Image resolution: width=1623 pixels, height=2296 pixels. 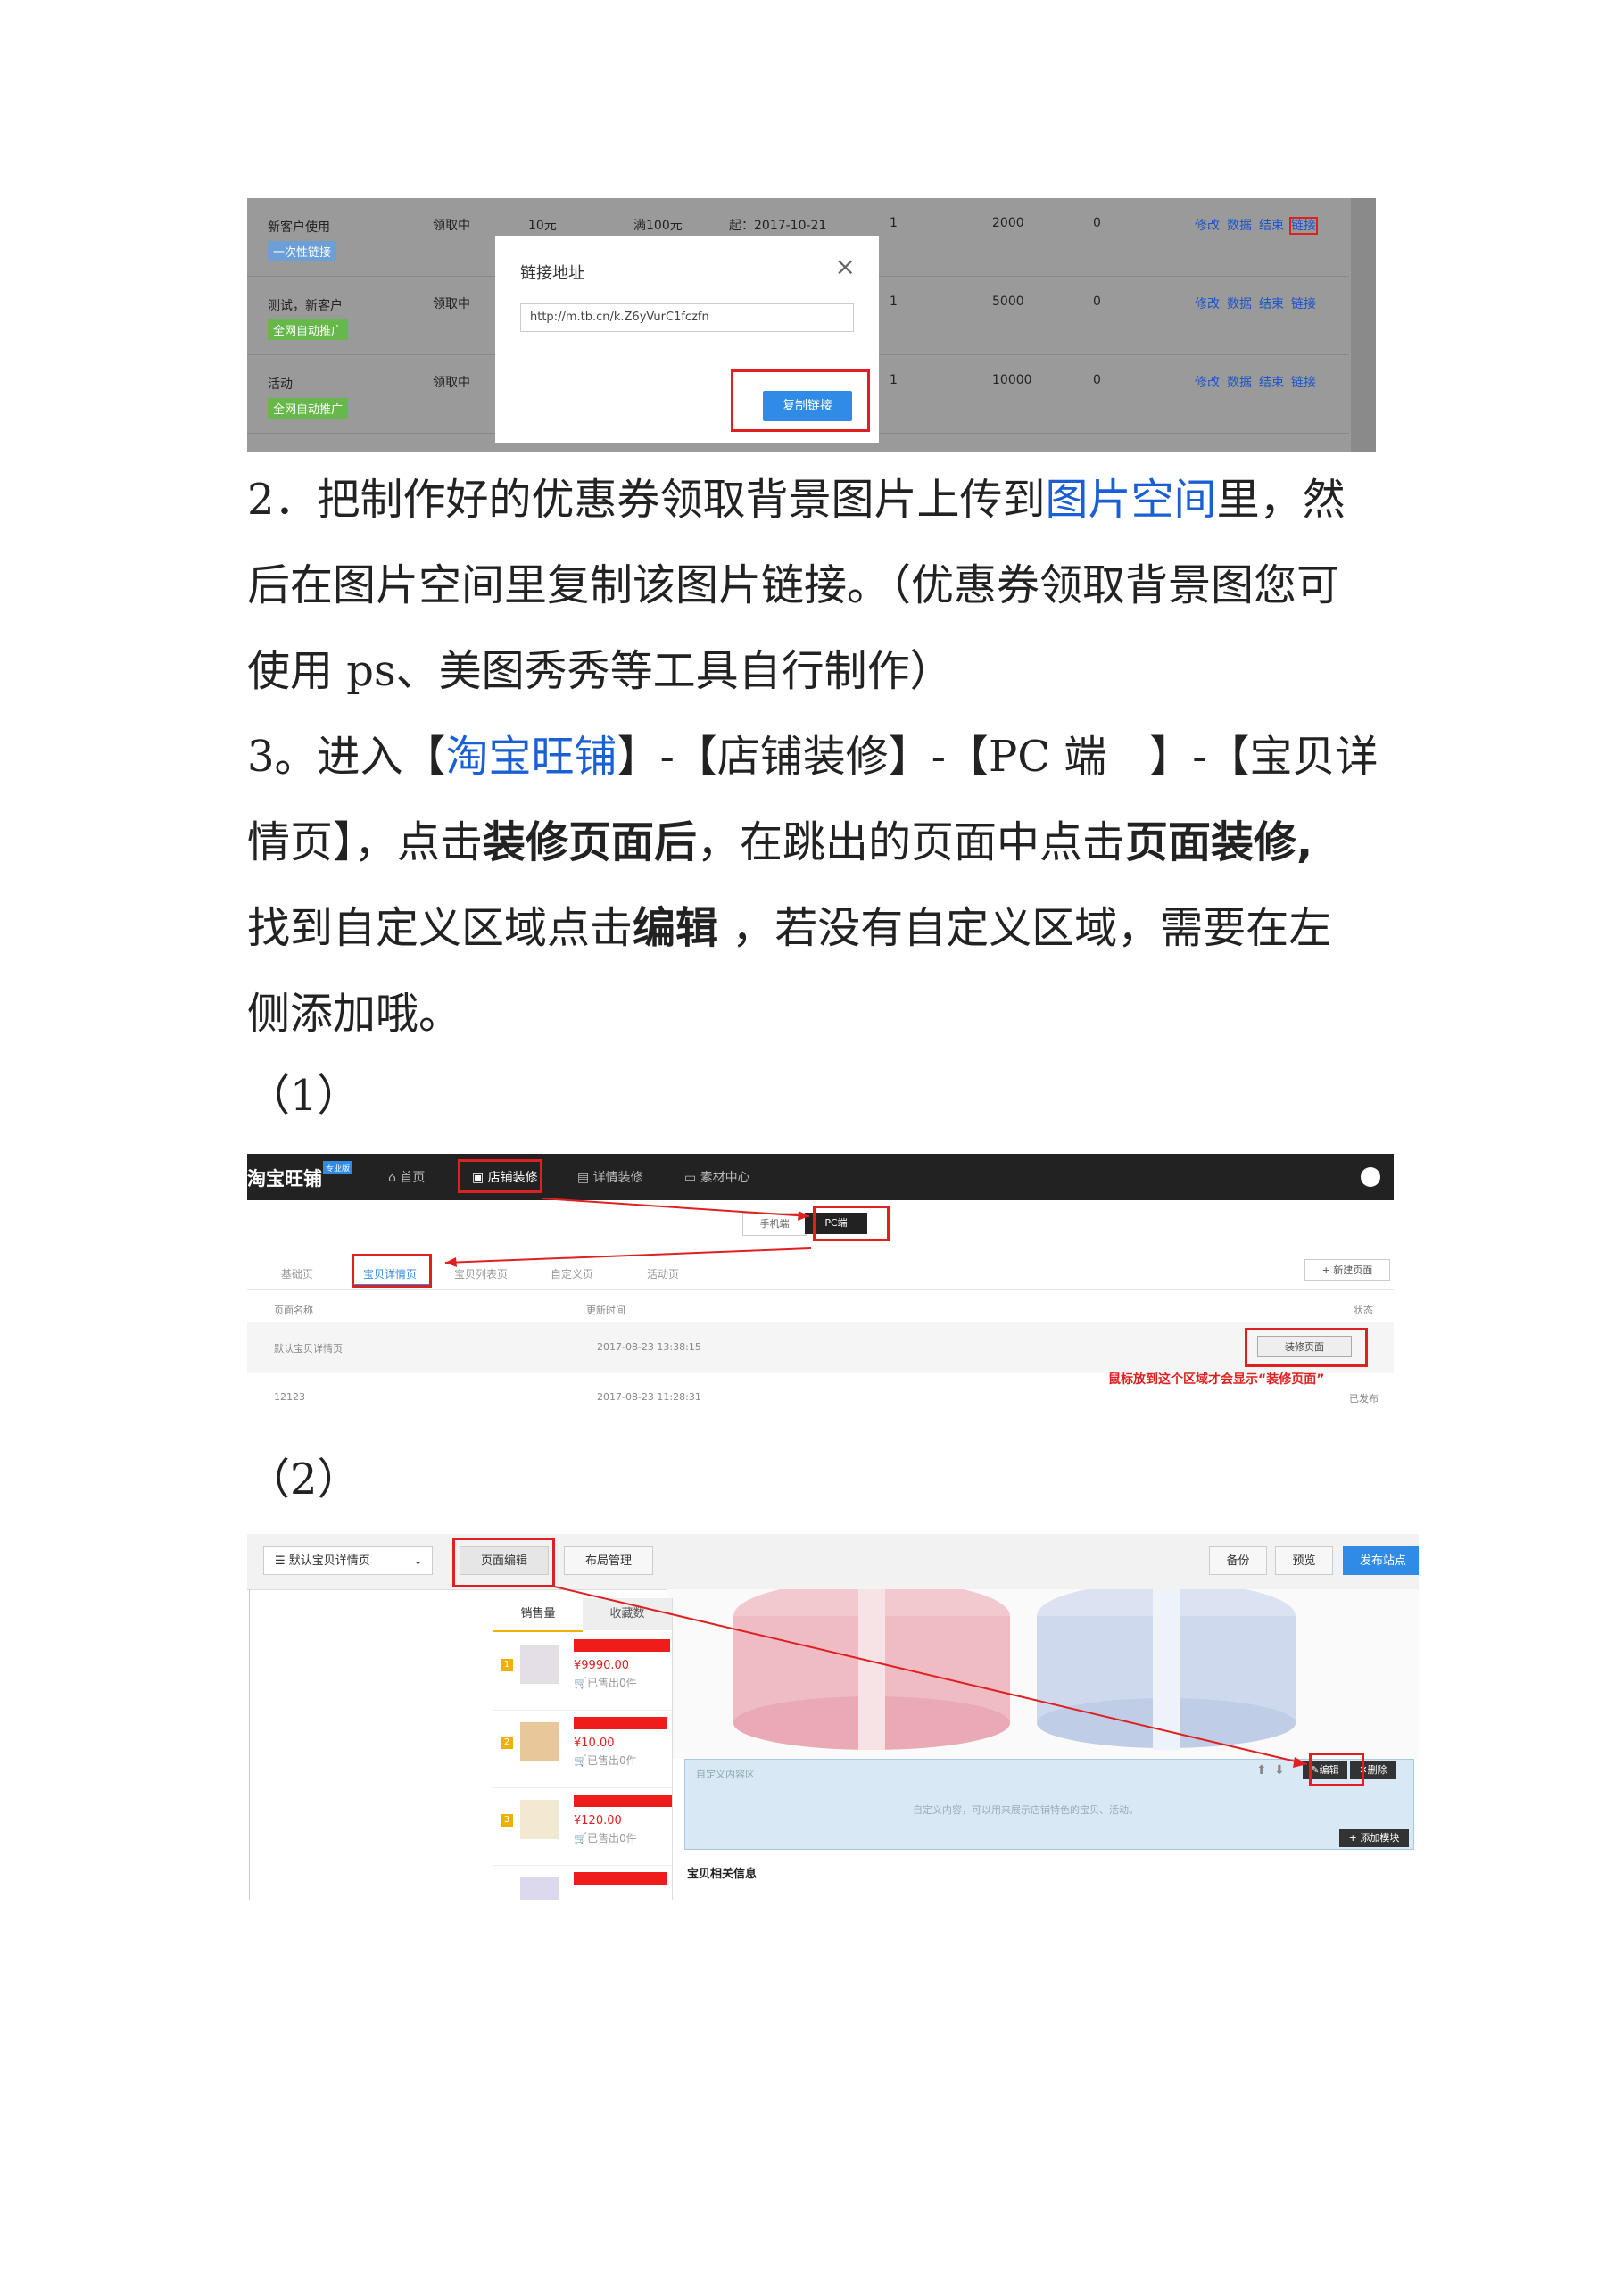 I want to click on text-line: 找到自定义区域点击编辑 ，若没有自定义区域，需要在左, so click(x=827, y=928).